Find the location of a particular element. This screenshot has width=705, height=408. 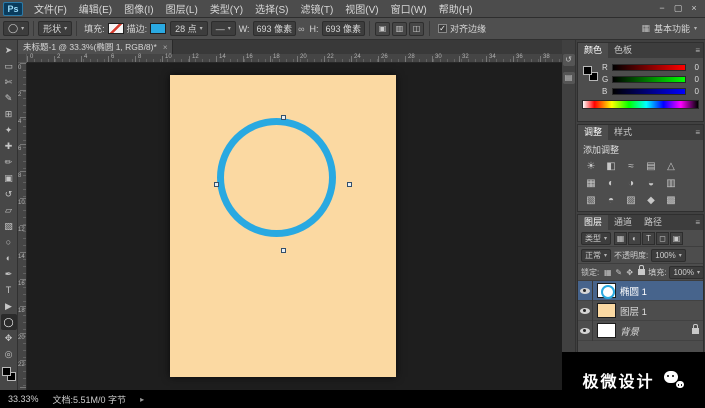

adjustment-vibrance-icon: △ is located at coordinates (671, 166).